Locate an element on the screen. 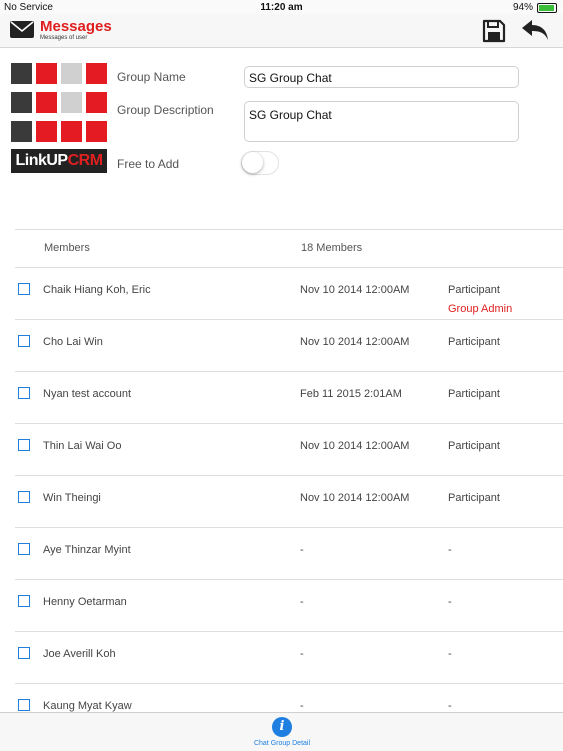  group-admin-badge: Group Admin is located at coordinates (480, 309).